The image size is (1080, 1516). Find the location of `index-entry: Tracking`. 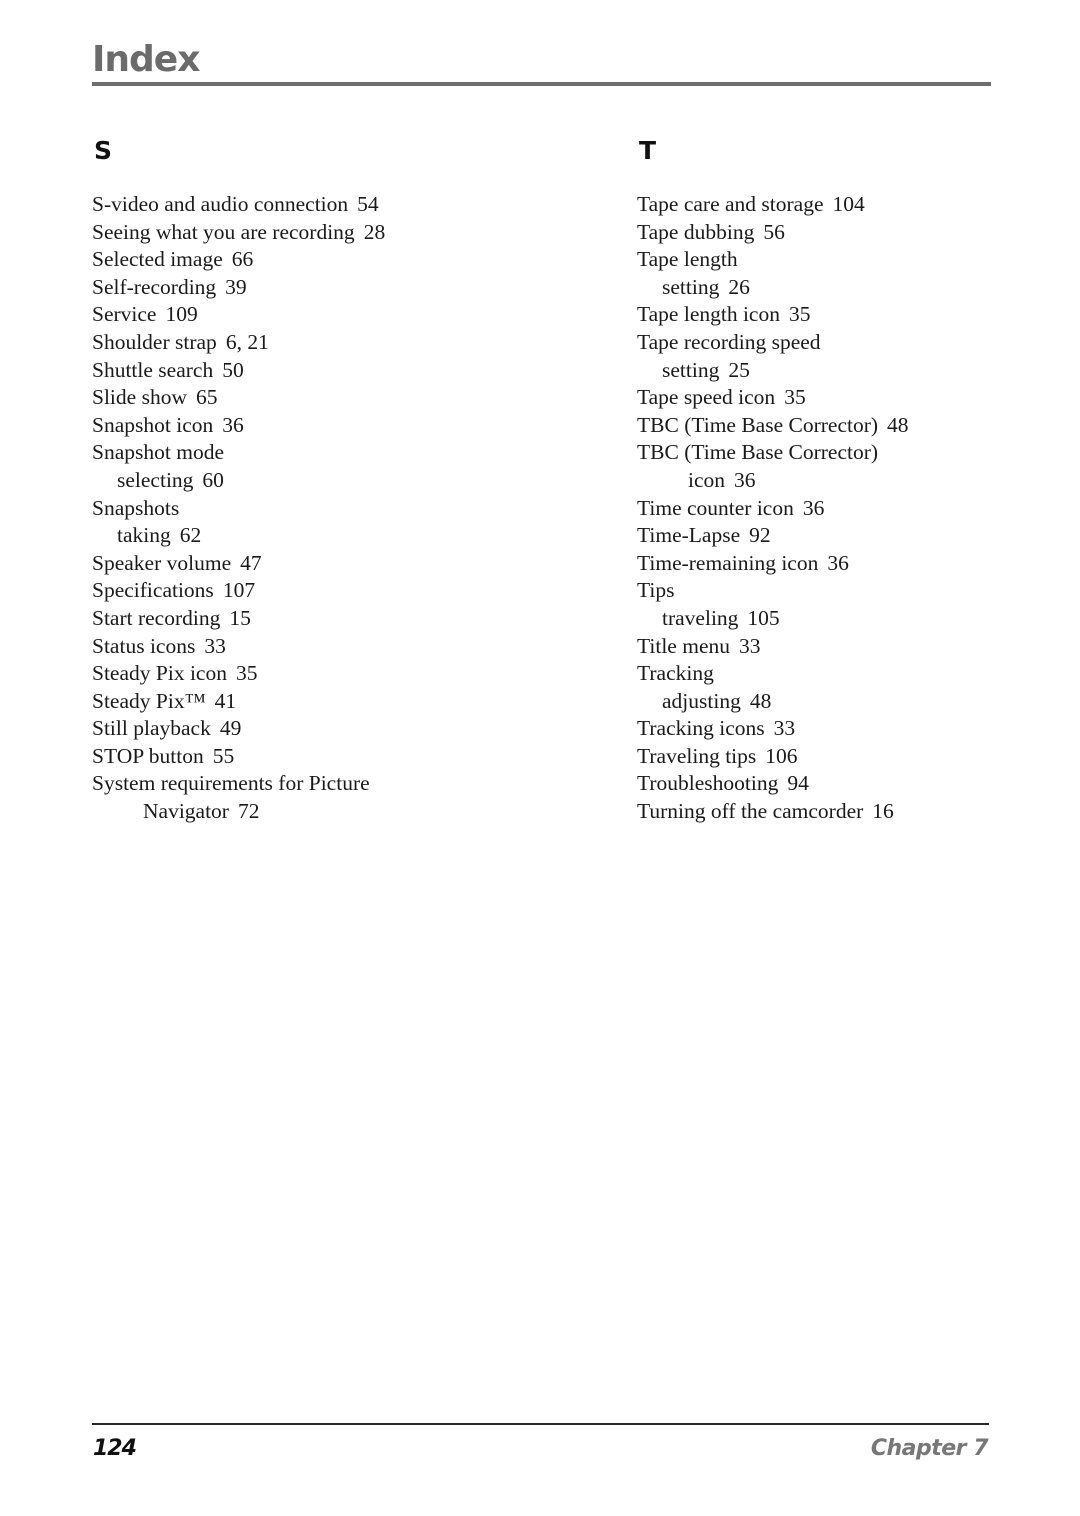

index-entry: Tracking is located at coordinates (827, 674).